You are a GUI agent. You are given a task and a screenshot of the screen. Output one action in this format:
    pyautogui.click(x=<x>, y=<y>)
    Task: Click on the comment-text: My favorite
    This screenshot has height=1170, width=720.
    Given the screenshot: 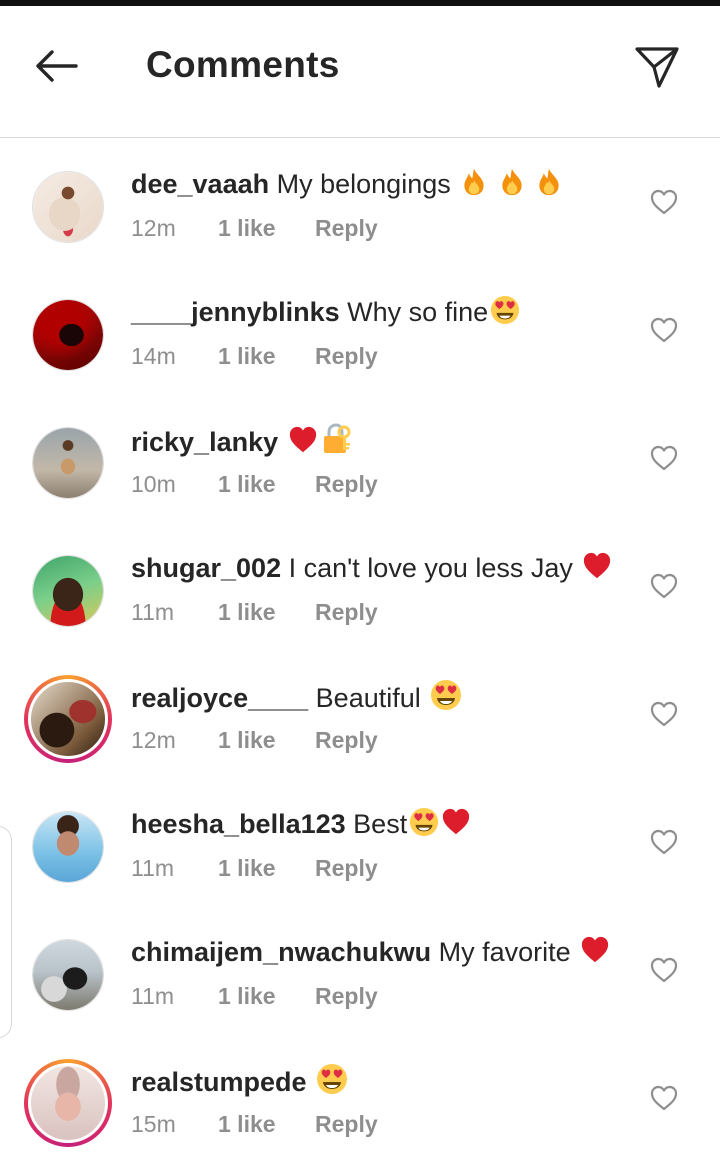 What is the action you would take?
    pyautogui.click(x=504, y=952)
    